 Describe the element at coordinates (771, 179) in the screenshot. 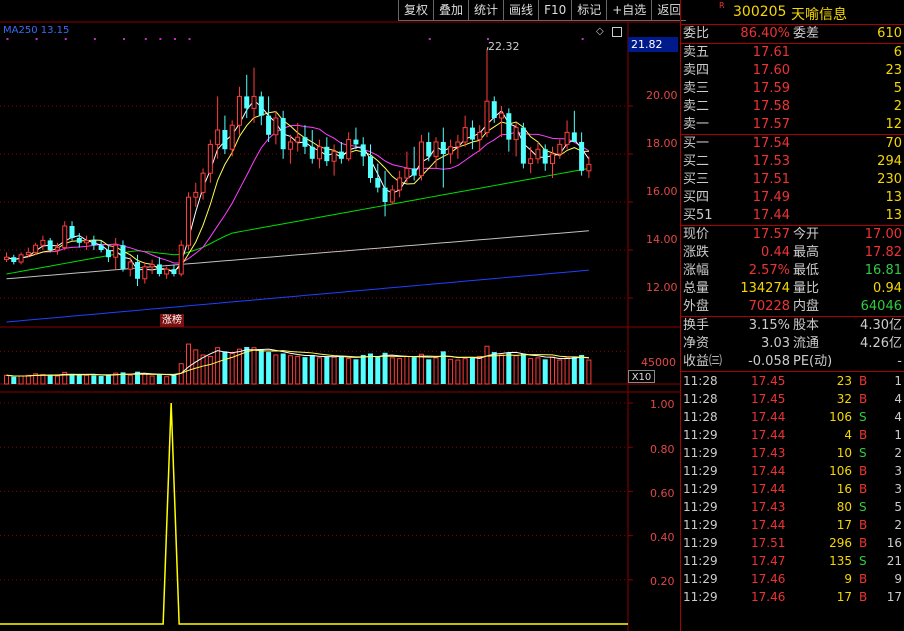

I see `bid-price: 17.51` at that location.